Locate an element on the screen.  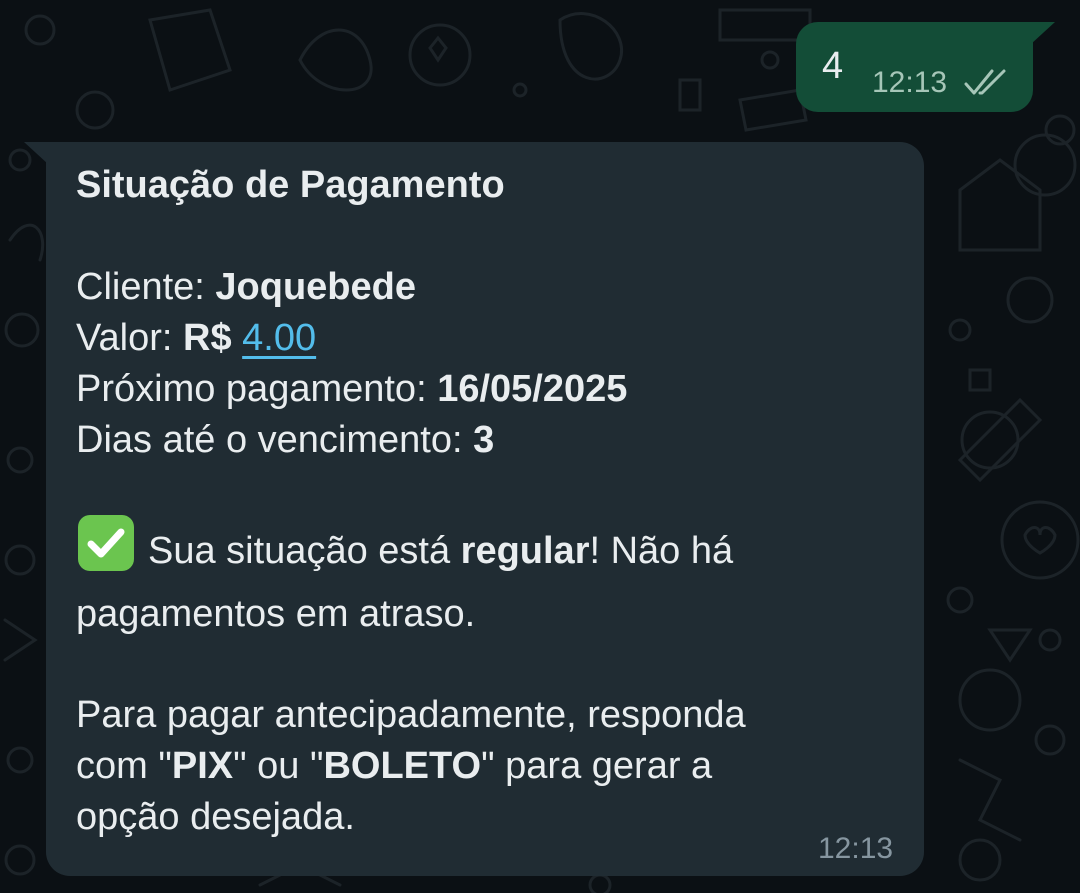
days-value: 3 is located at coordinates (484, 440).